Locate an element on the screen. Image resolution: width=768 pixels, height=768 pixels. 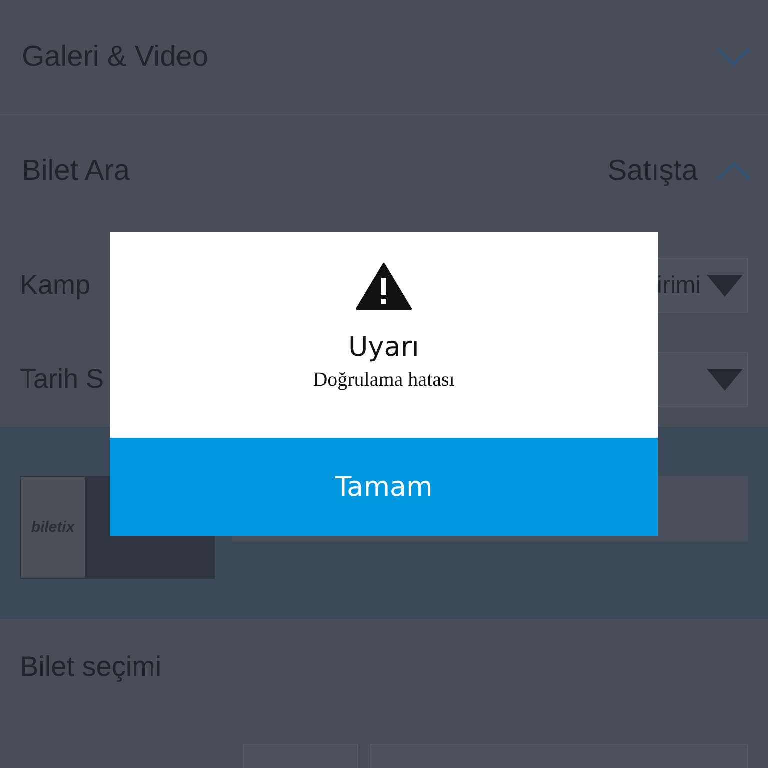
dialog-title: Uyarı is located at coordinates (384, 347).